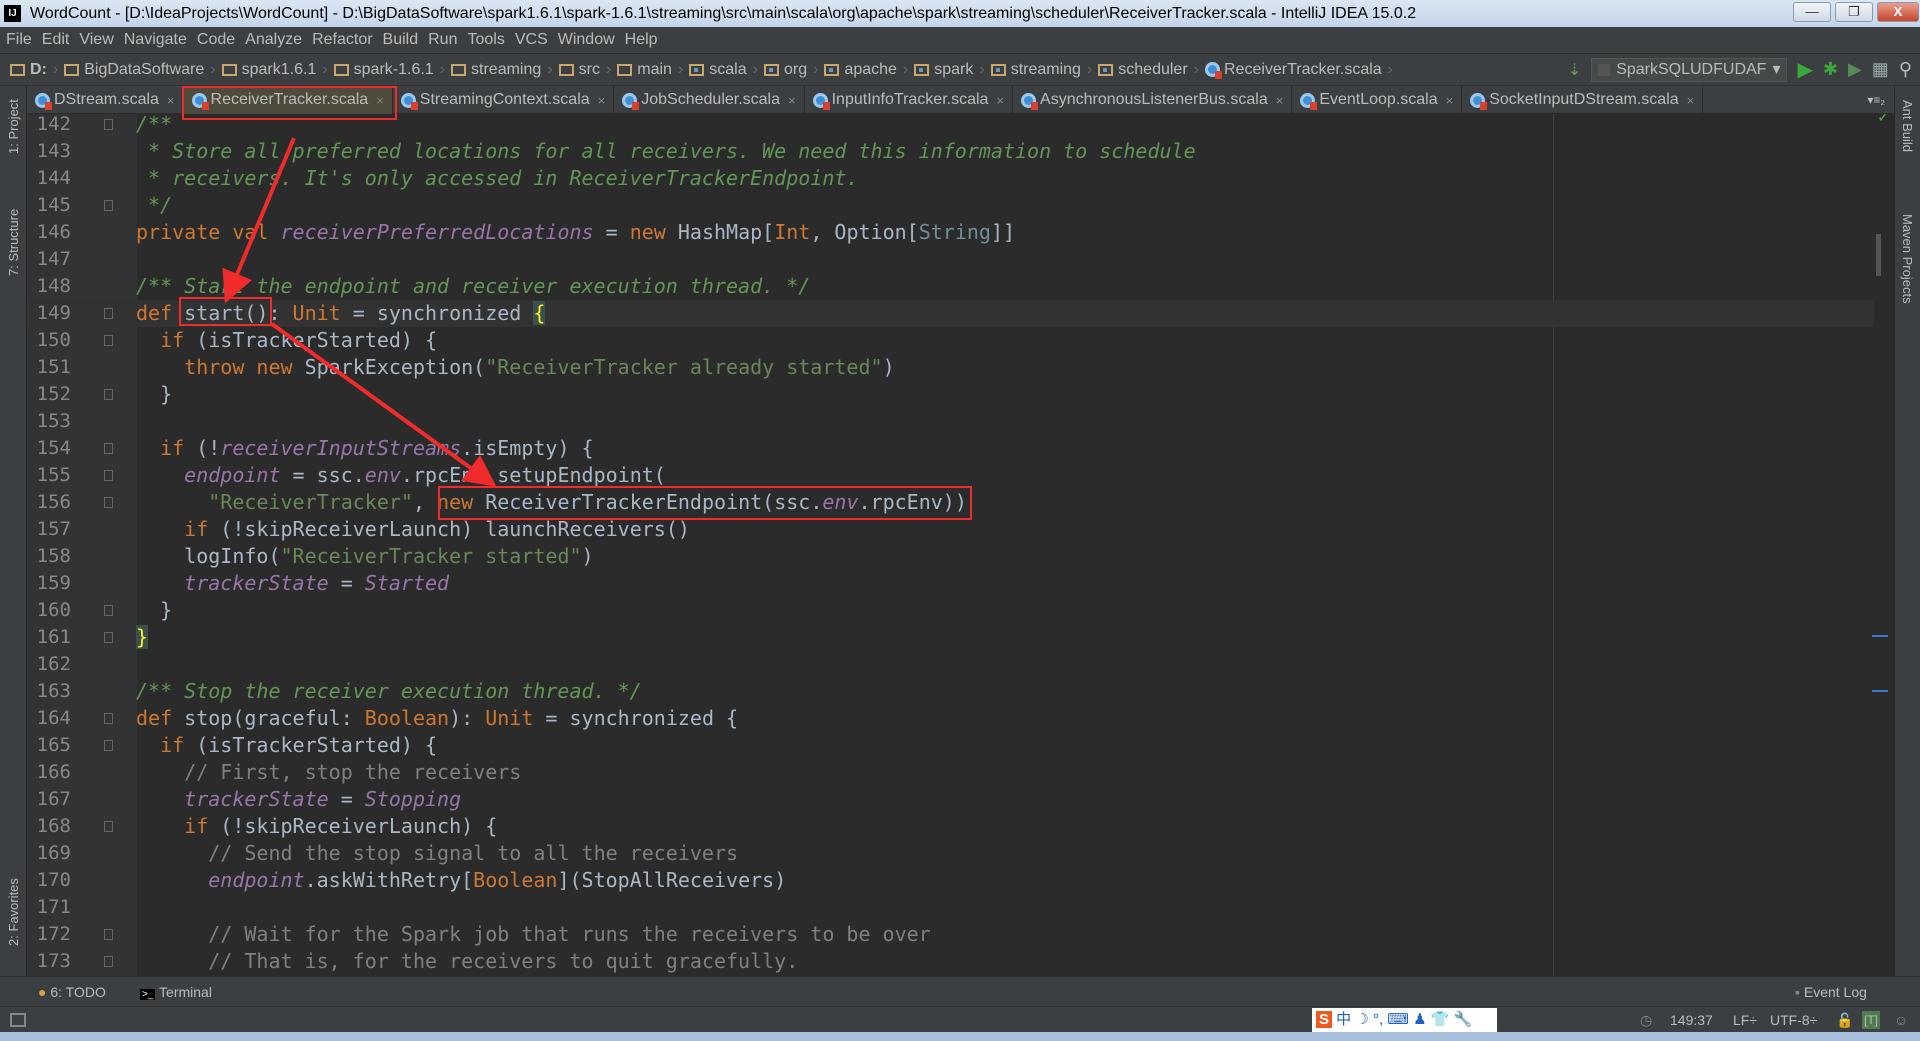 The image size is (1920, 1041). I want to click on arrow-start-to-endpoint, so click(383, 404).